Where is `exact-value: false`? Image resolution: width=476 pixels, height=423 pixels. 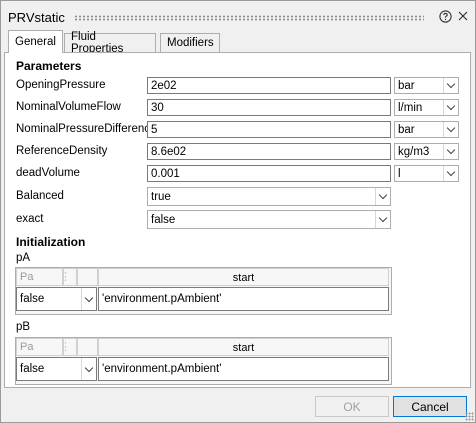
exact-value: false is located at coordinates (163, 220).